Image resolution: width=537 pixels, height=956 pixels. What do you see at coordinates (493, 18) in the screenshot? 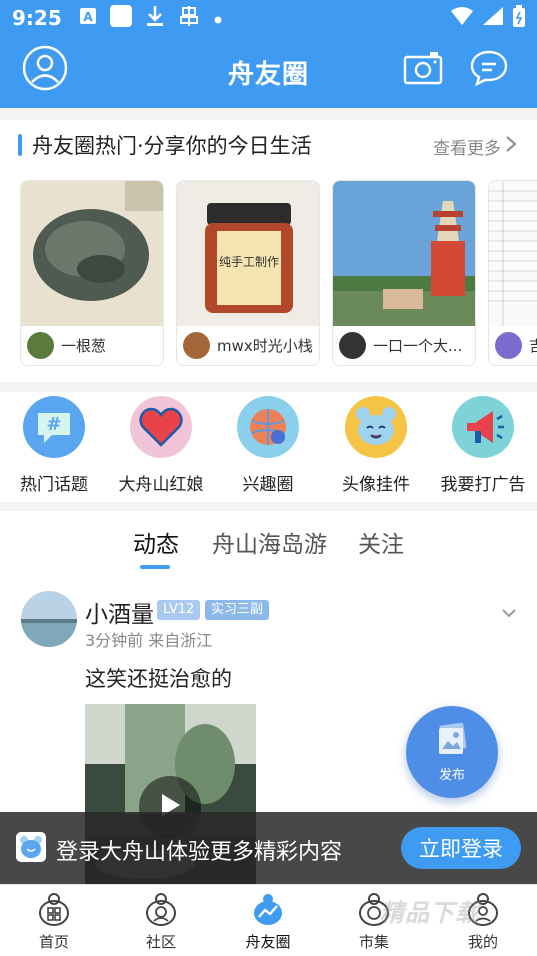
I see `signal-icon` at bounding box center [493, 18].